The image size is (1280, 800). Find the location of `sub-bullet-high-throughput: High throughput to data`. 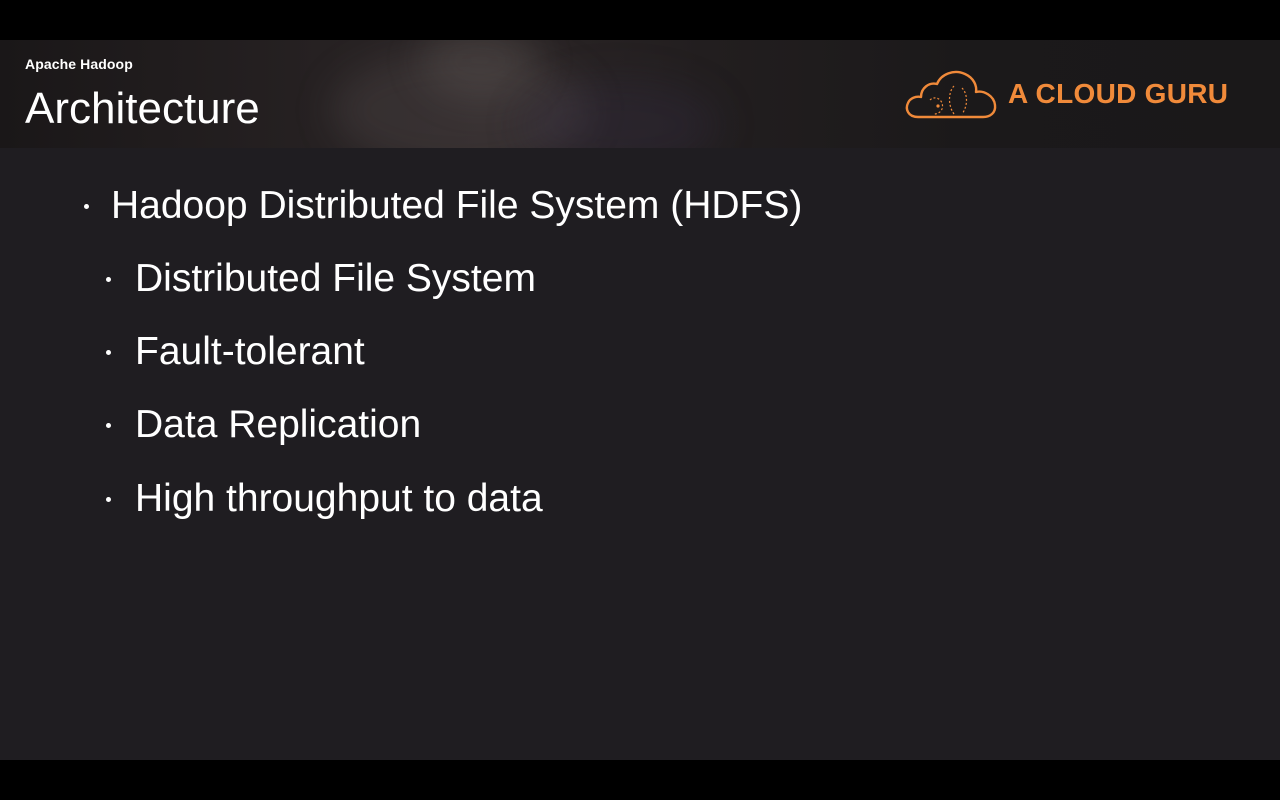

sub-bullet-high-throughput: High throughput to data is located at coordinates (324, 499).